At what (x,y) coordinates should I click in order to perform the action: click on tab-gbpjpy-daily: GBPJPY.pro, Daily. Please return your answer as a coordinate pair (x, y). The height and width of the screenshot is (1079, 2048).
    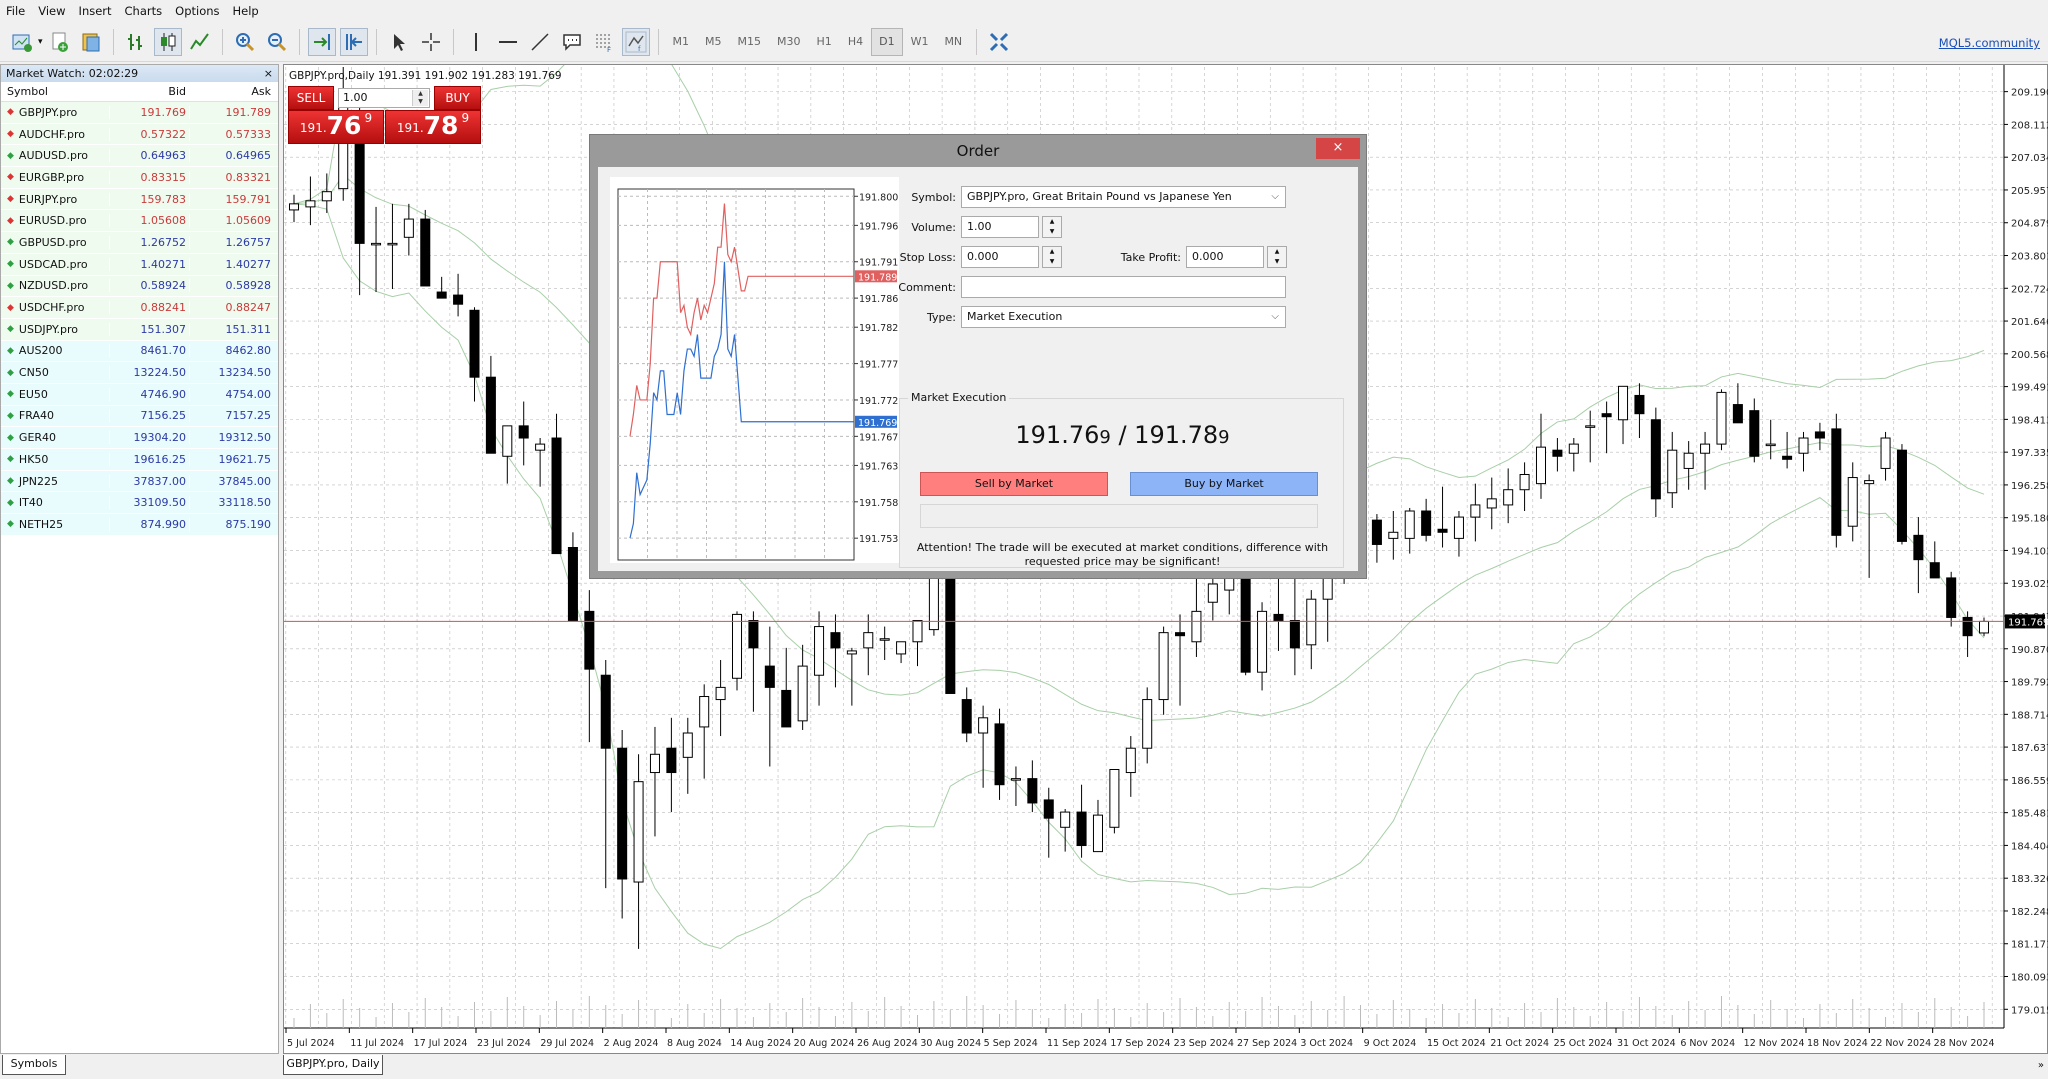
    Looking at the image, I should click on (333, 1065).